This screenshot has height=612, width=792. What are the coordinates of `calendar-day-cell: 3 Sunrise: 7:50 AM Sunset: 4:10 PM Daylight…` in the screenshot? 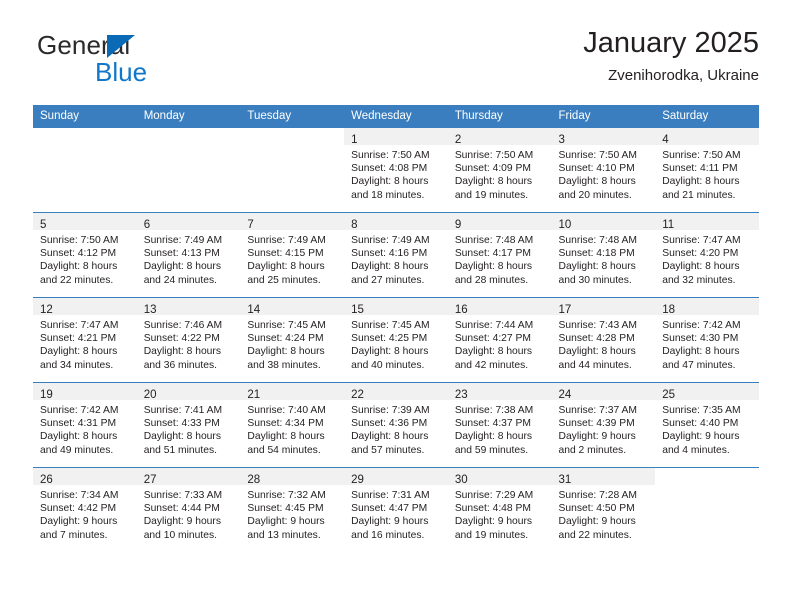 It's located at (603, 170).